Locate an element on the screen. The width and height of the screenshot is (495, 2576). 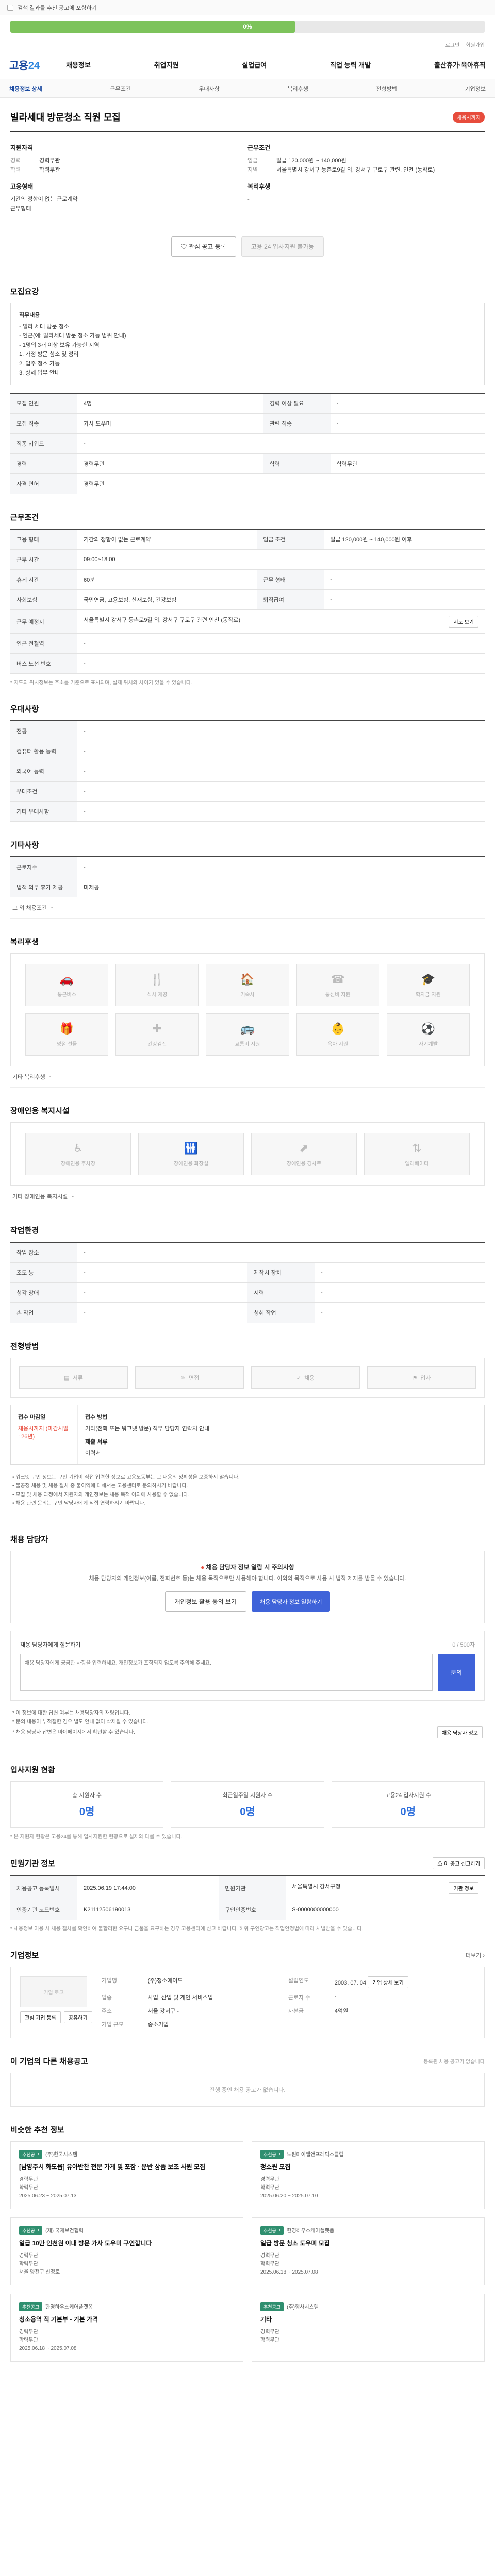
subnav-item-selection: 전형방법 is located at coordinates (386, 88).